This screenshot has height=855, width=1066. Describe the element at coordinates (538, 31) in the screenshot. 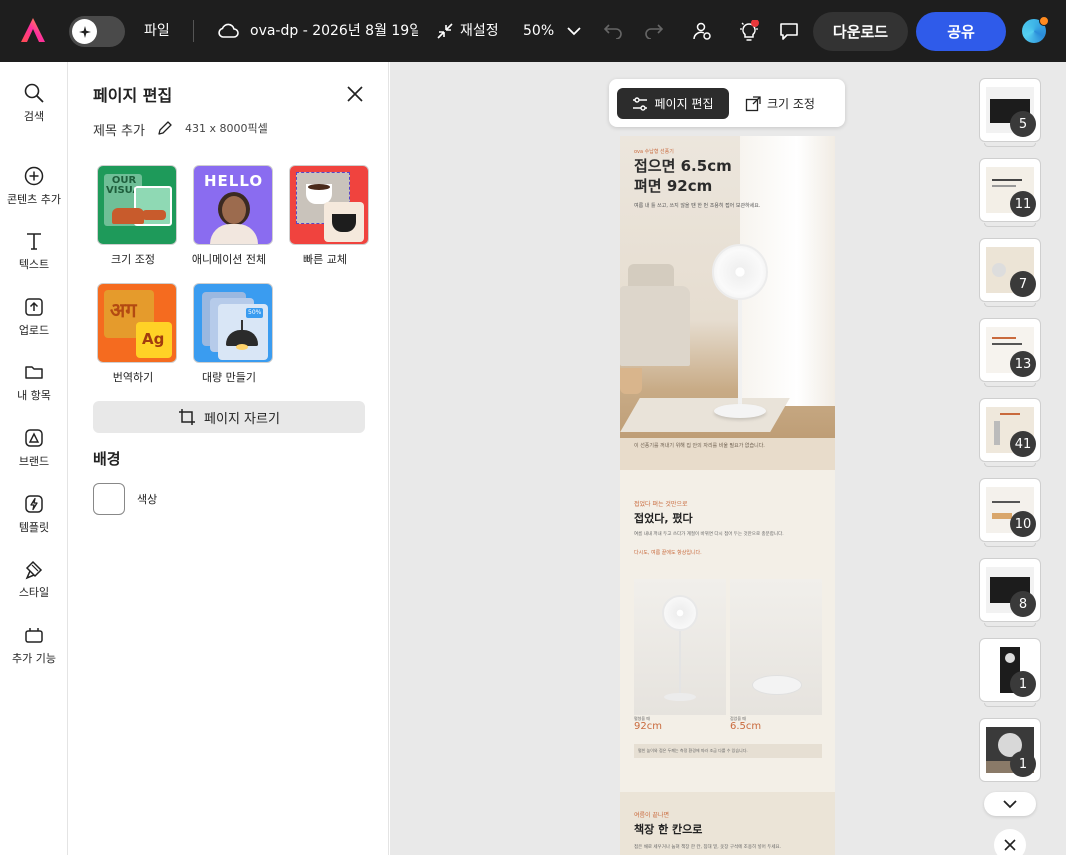

I see `zoom-level: 50%` at that location.